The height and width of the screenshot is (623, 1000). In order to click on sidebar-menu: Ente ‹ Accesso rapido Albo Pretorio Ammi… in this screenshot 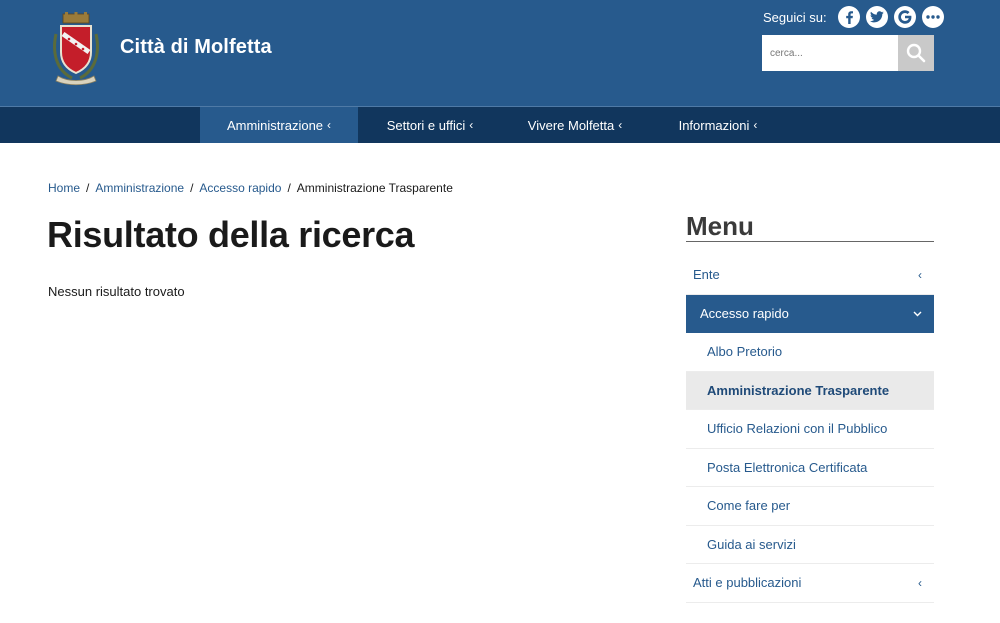, I will do `click(810, 429)`.